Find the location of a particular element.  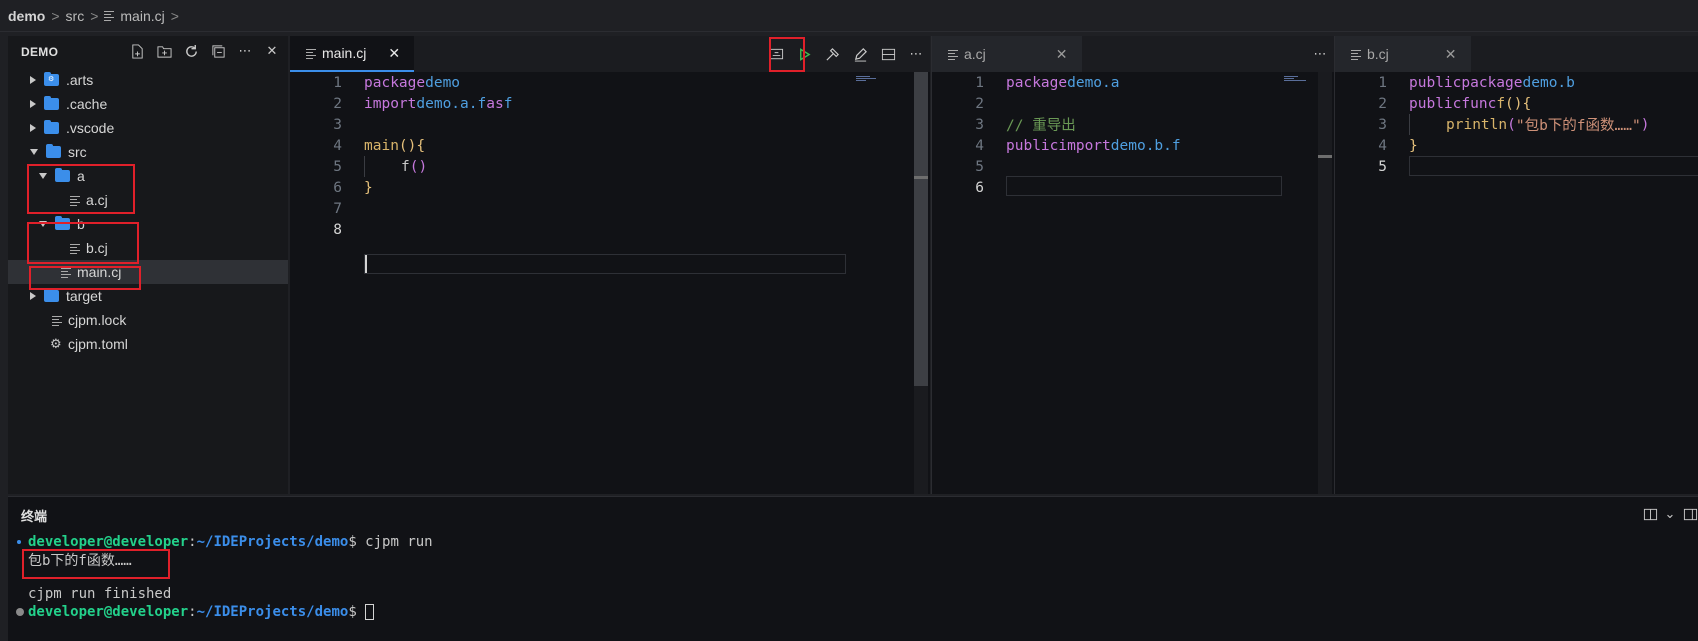

folder-open-icon is located at coordinates (62, 223).